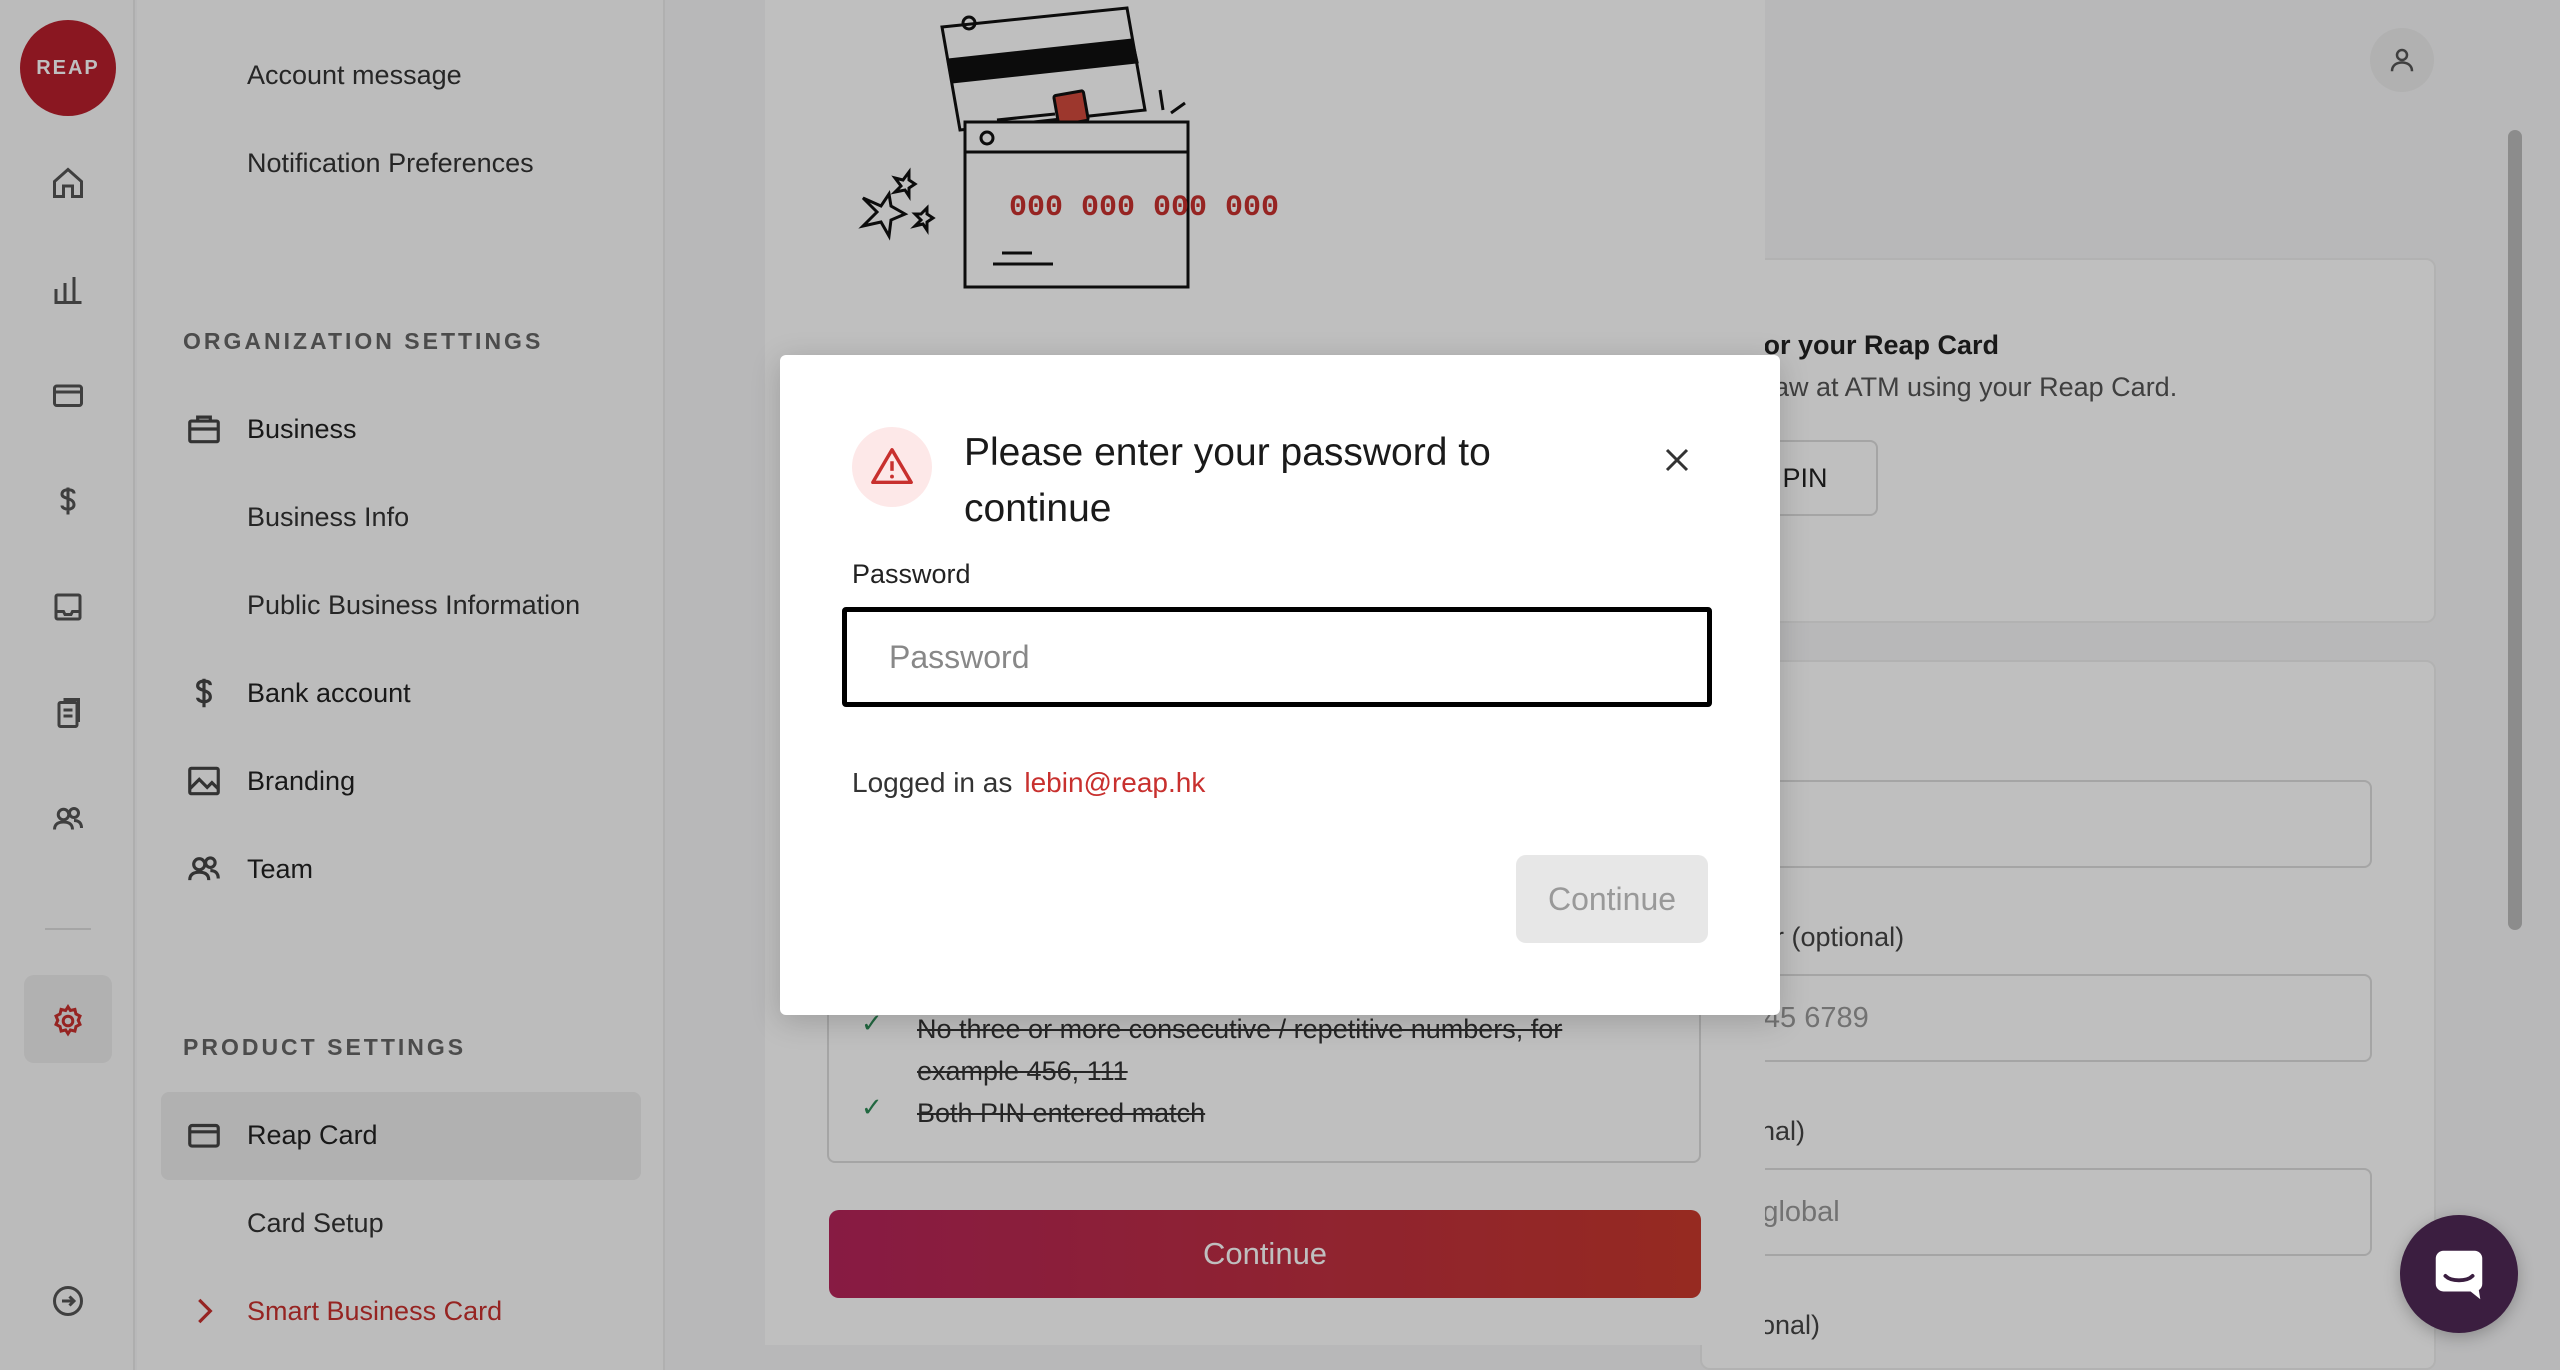 The width and height of the screenshot is (2560, 1370). I want to click on close-icon, so click(1677, 460).